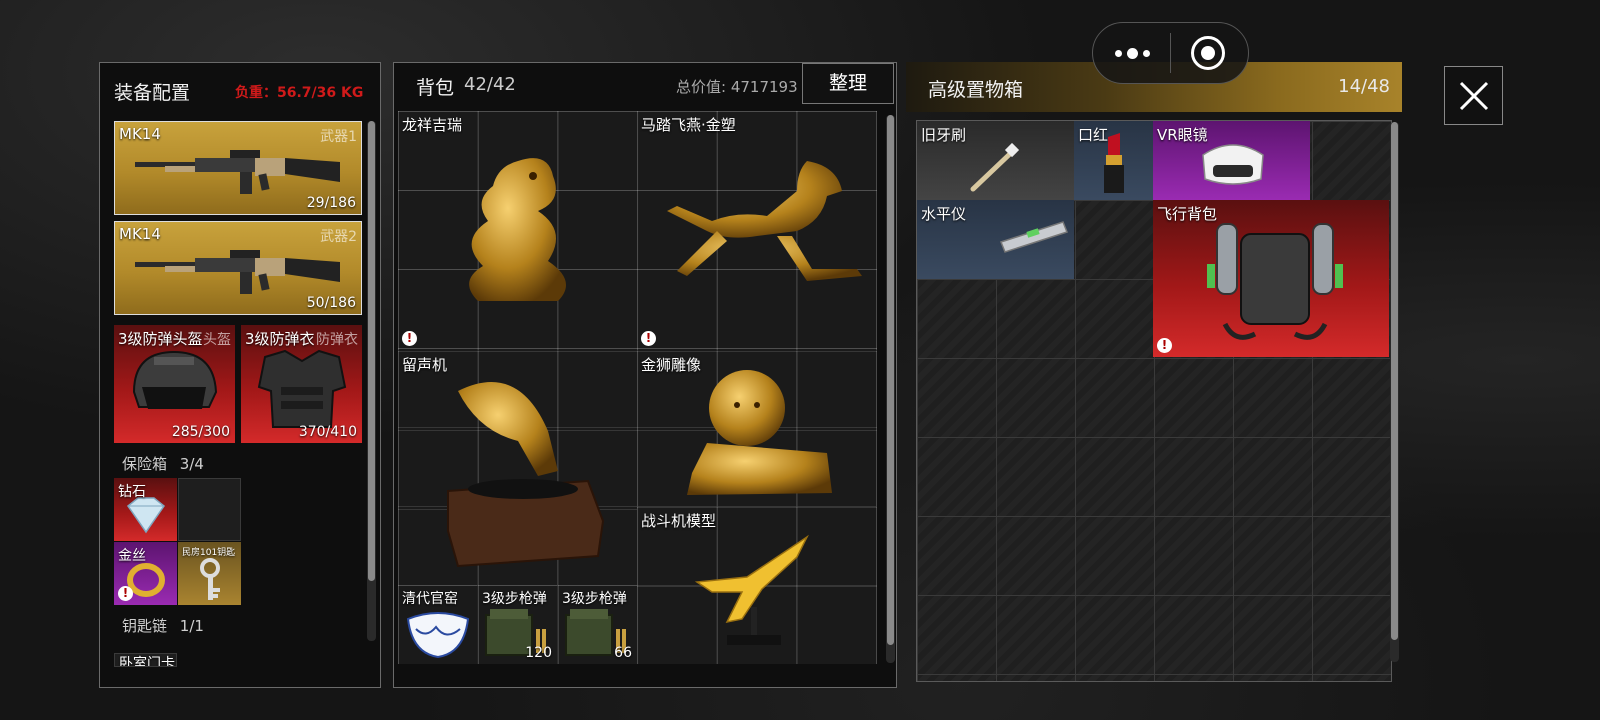 Image resolution: width=1600 pixels, height=720 pixels. What do you see at coordinates (432, 125) in the screenshot?
I see `item-name: 龙祥吉瑞` at bounding box center [432, 125].